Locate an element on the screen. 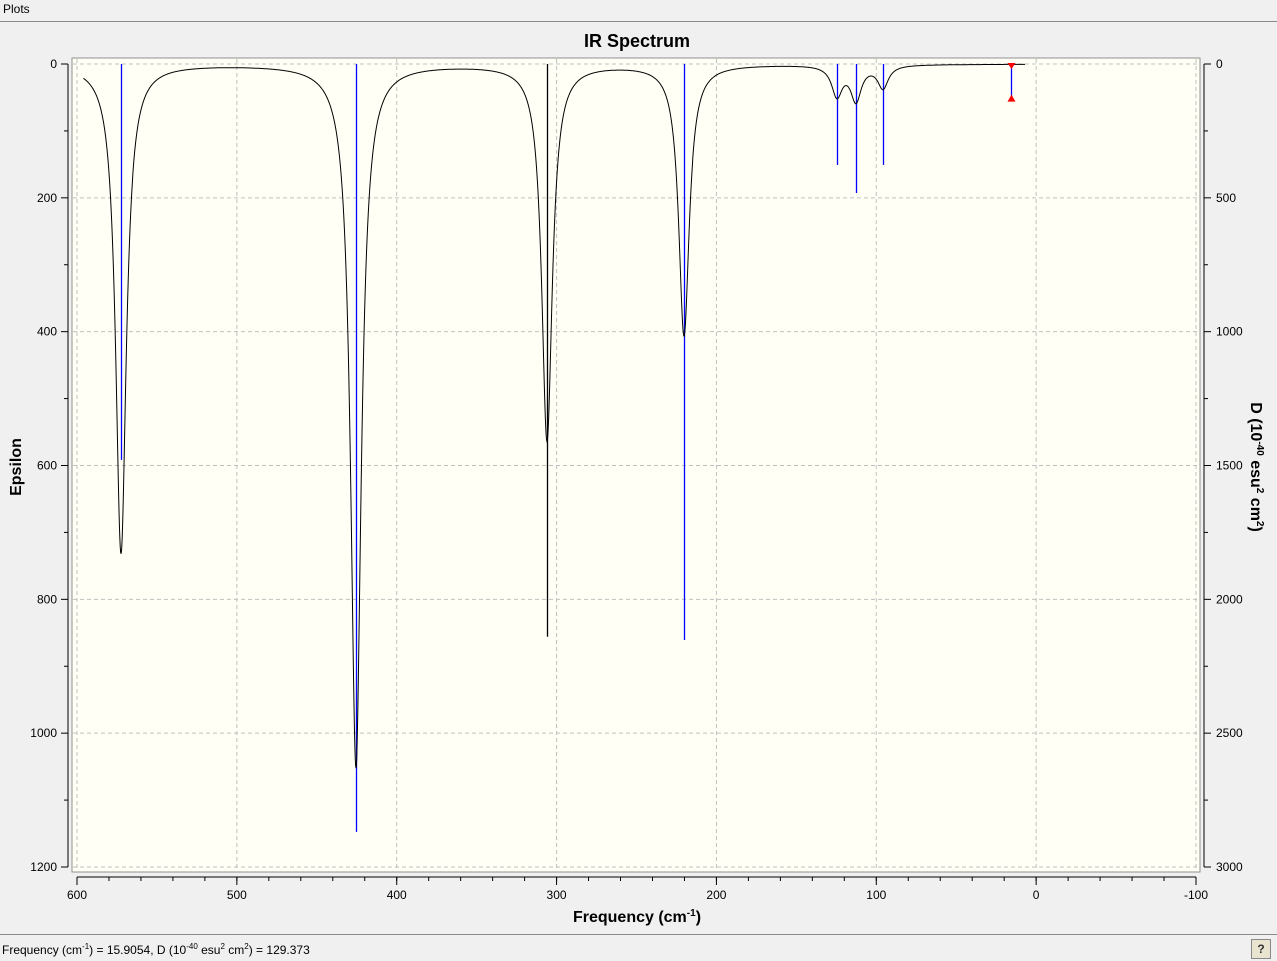  y2-tick-label: 500 is located at coordinates (1226, 198).